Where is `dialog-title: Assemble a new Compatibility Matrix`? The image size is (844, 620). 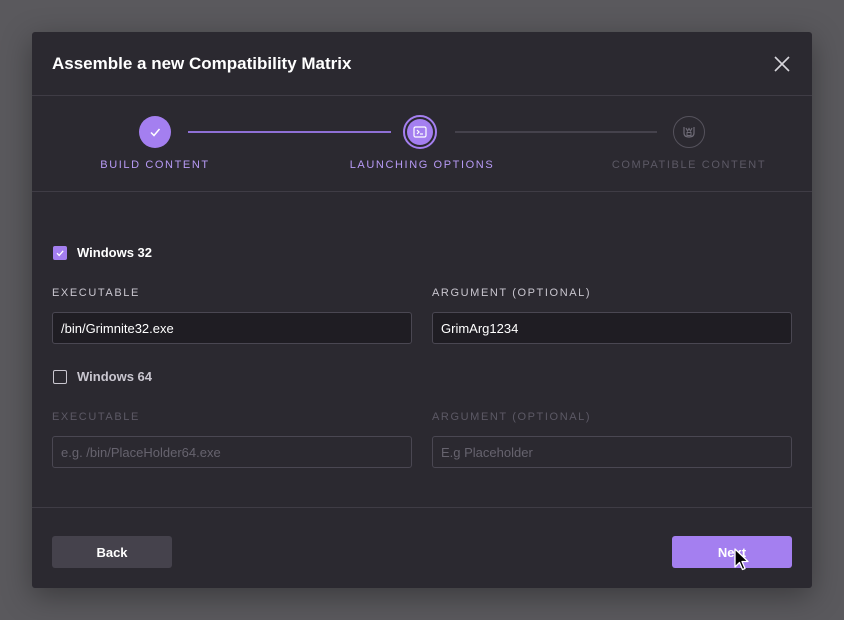 dialog-title: Assemble a new Compatibility Matrix is located at coordinates (202, 63).